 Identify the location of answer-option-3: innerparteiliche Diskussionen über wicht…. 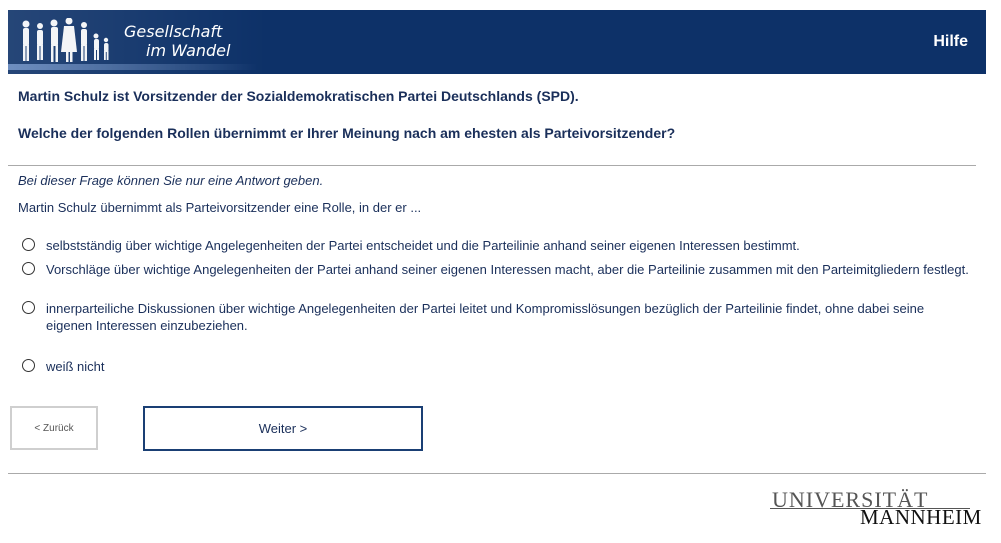
(497, 317).